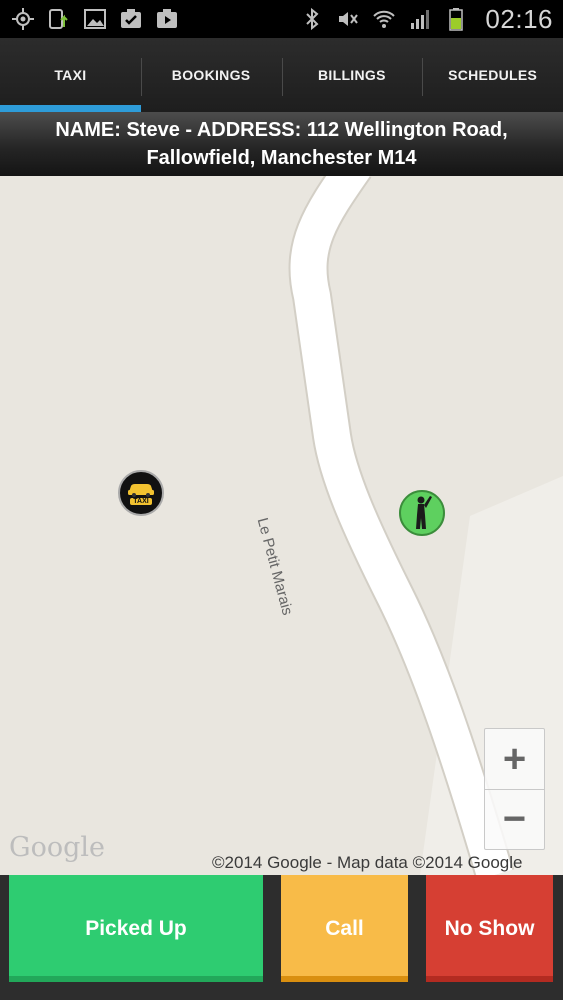 This screenshot has width=563, height=1000. I want to click on tab-taxi: TAXI, so click(70, 75).